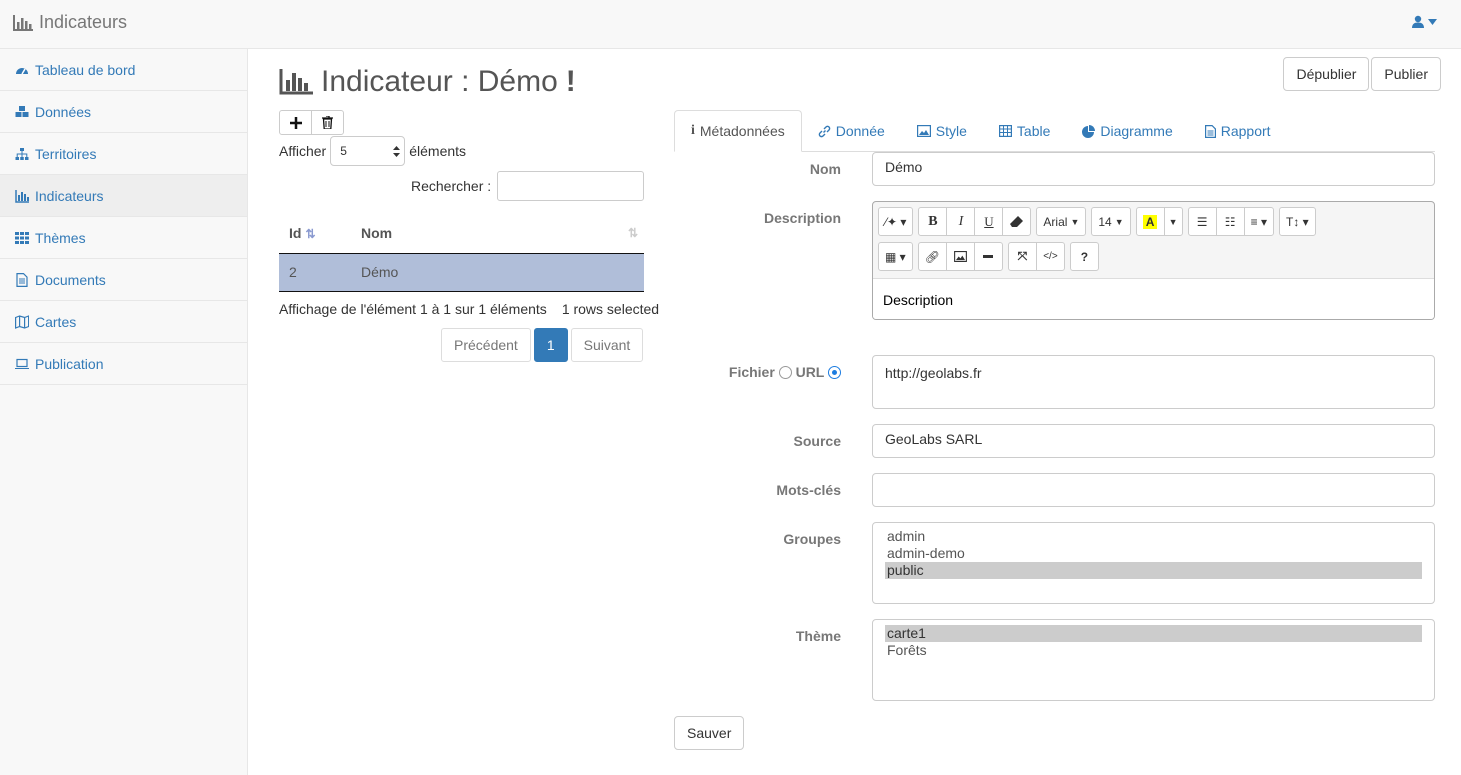 Image resolution: width=1461 pixels, height=775 pixels. What do you see at coordinates (825, 169) in the screenshot?
I see `nom-label: Nom` at bounding box center [825, 169].